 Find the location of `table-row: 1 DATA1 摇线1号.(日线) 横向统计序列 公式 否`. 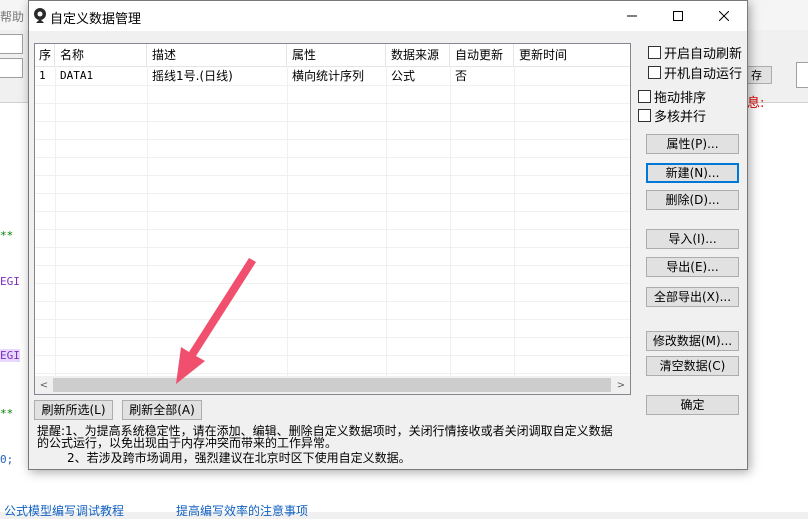

table-row: 1 DATA1 摇线1号.(日线) 横向统计序列 公式 否 is located at coordinates (332, 76).